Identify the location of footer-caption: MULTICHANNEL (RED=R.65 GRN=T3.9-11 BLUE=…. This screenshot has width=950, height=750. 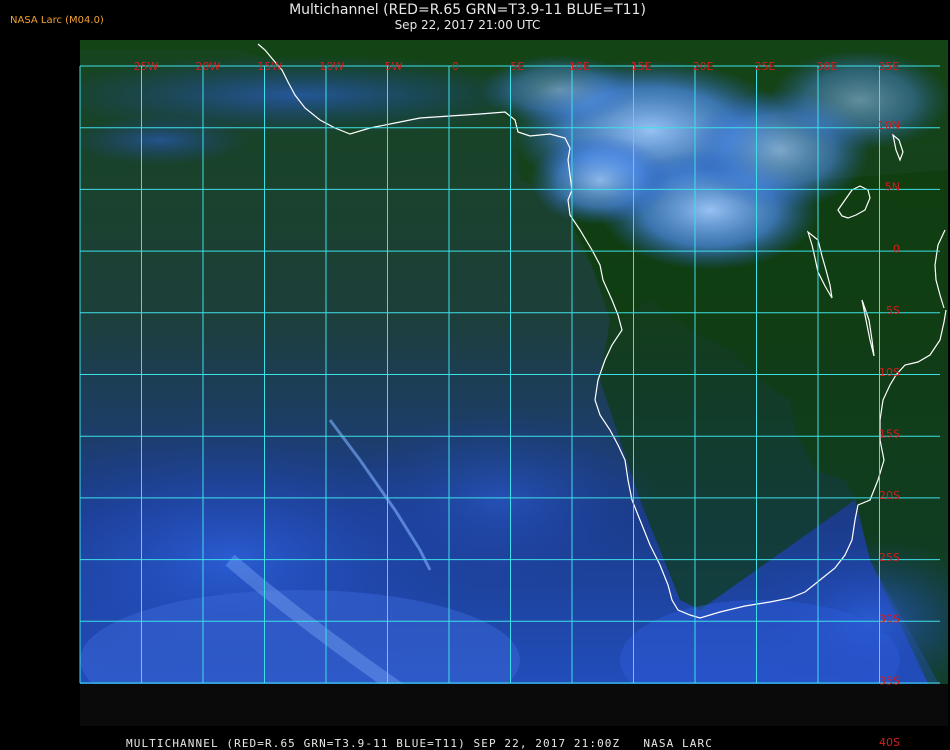
(419, 743).